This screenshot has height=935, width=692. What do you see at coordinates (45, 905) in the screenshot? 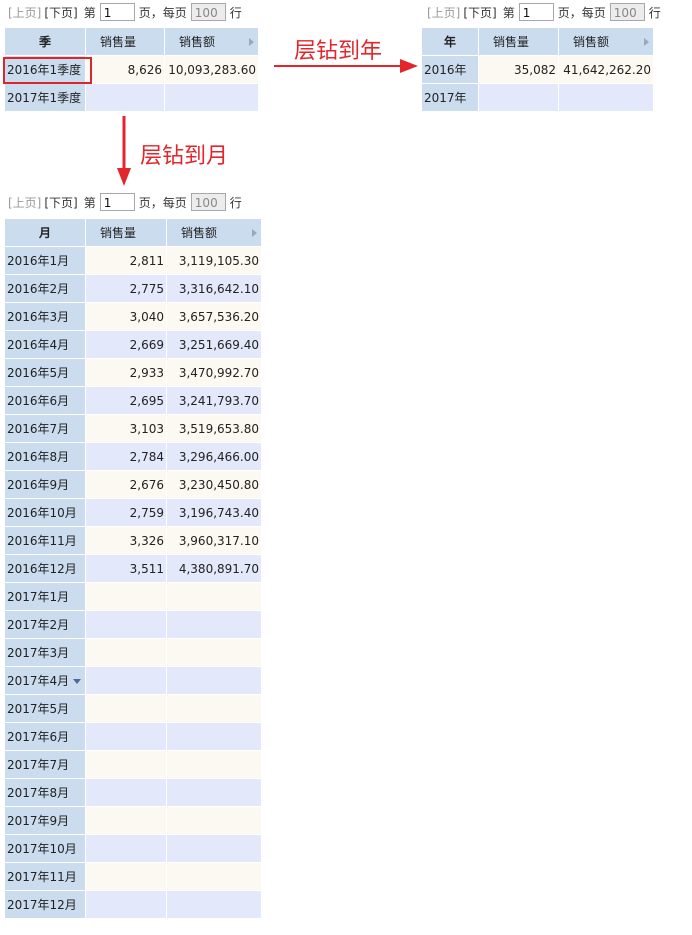
I see `drill-cell-month: 2017年12月` at bounding box center [45, 905].